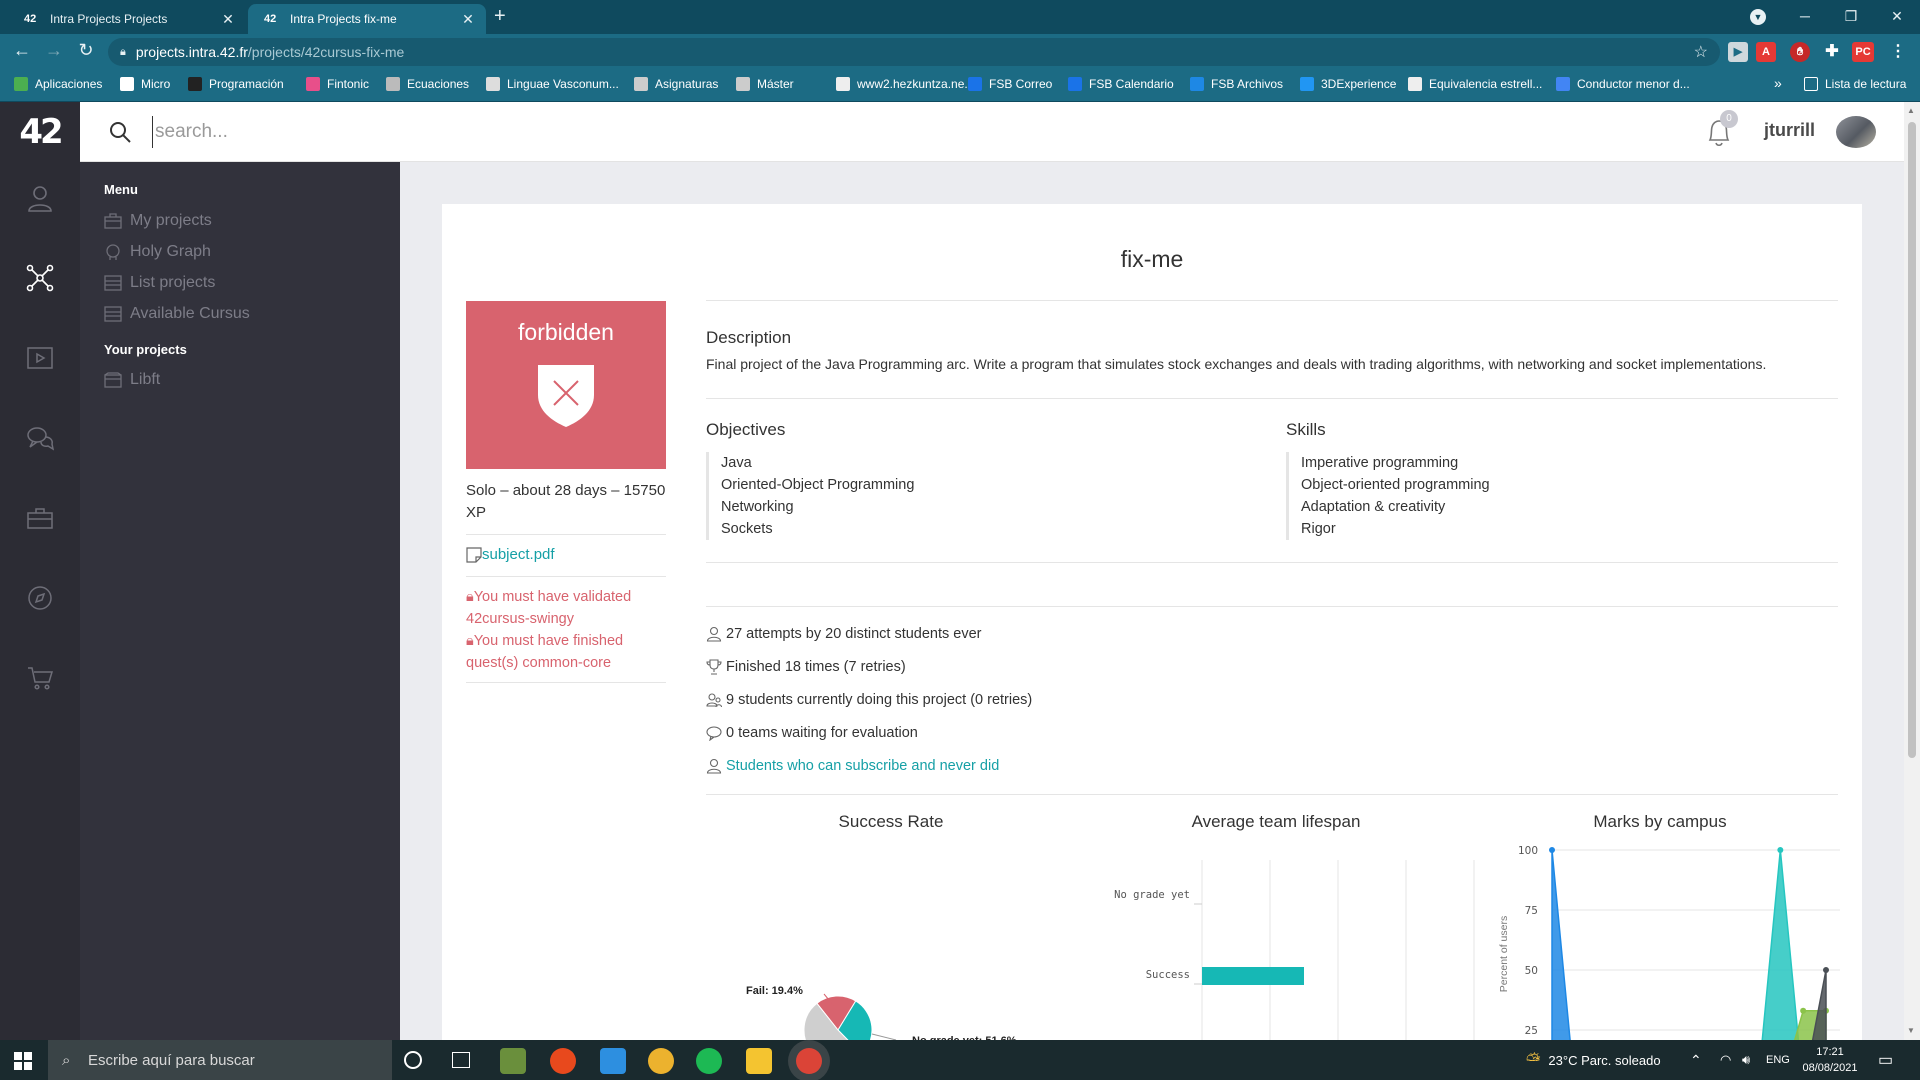  I want to click on subject-pdf-link: subject.pdf, so click(510, 554).